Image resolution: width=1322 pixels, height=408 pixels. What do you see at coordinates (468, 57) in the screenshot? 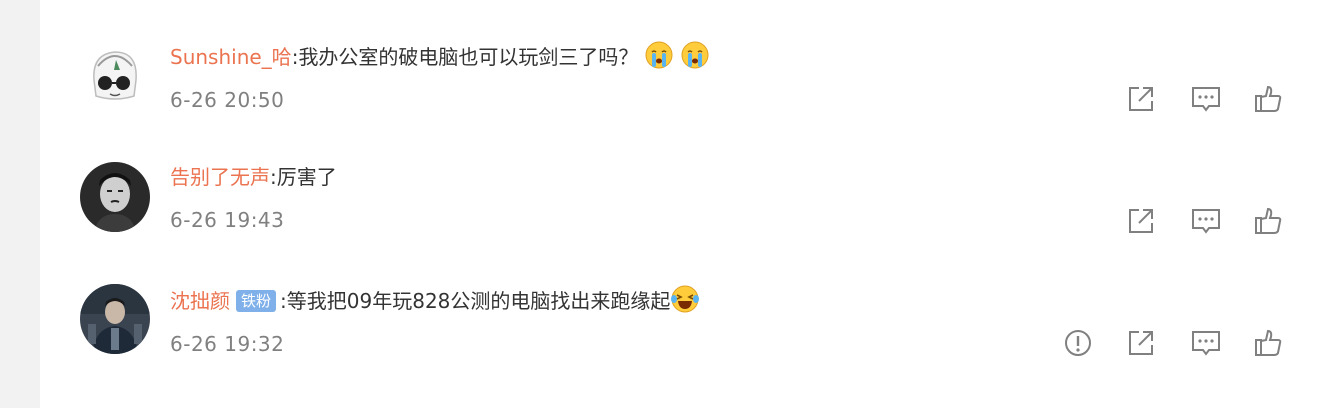
I see `comment-text: 我办公室的破电脑也可以玩剑三了吗？` at bounding box center [468, 57].